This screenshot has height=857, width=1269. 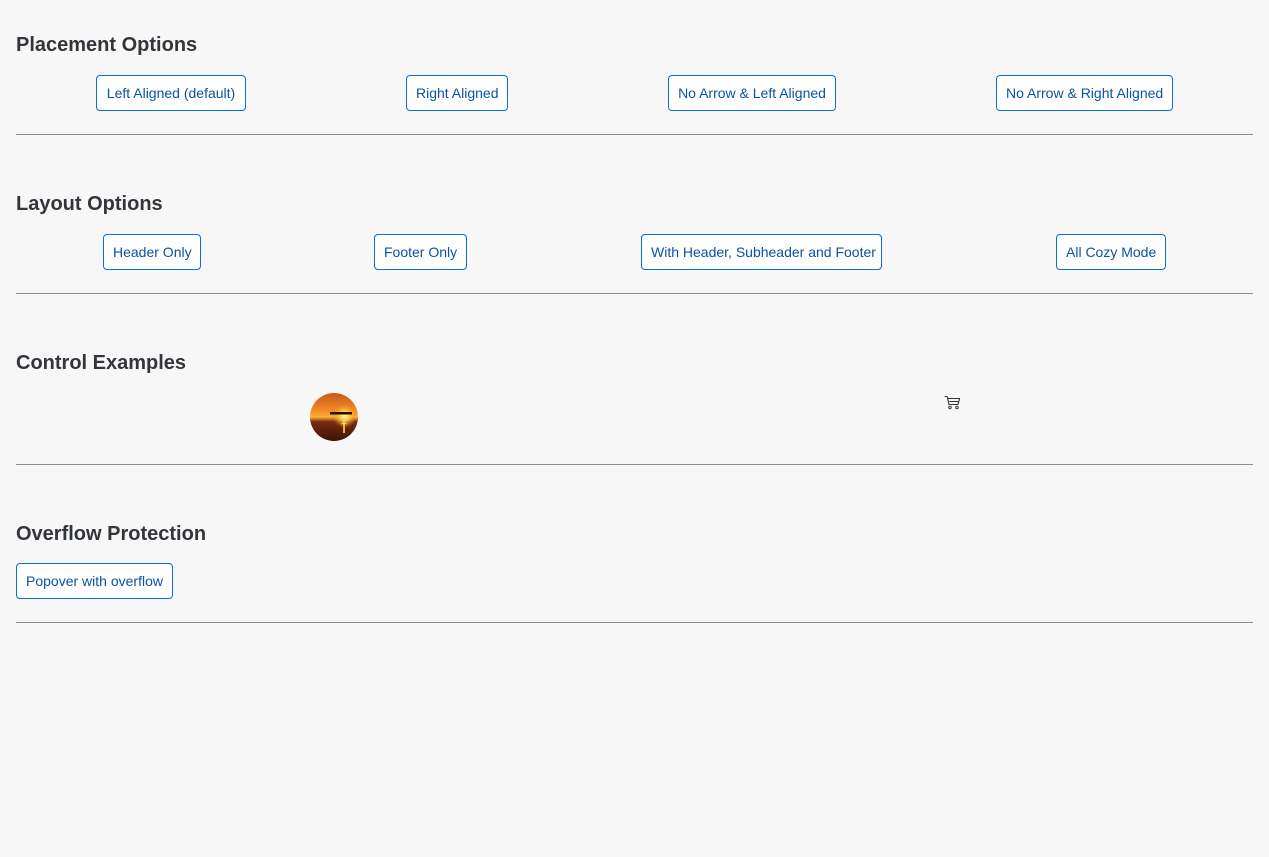 I want to click on no-arrow-left-aligned-button: No Arrow & Left Aligned, so click(x=752, y=93).